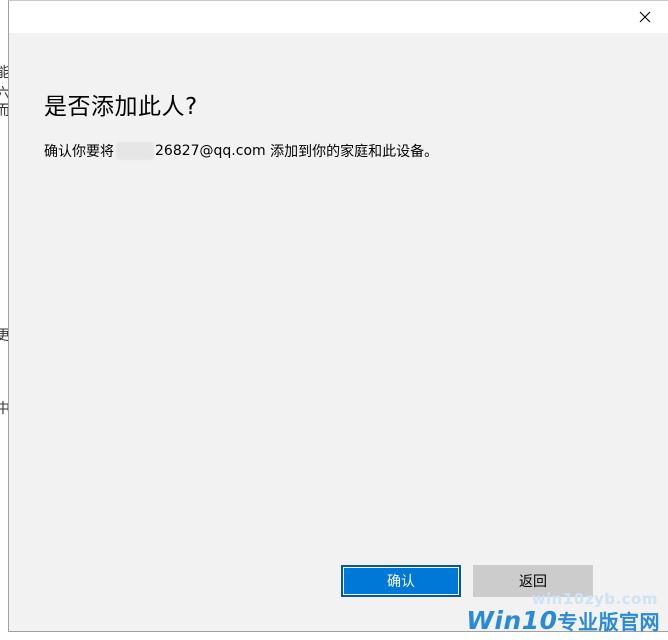  What do you see at coordinates (79, 152) in the screenshot?
I see `message-prefix: 确认你要将` at bounding box center [79, 152].